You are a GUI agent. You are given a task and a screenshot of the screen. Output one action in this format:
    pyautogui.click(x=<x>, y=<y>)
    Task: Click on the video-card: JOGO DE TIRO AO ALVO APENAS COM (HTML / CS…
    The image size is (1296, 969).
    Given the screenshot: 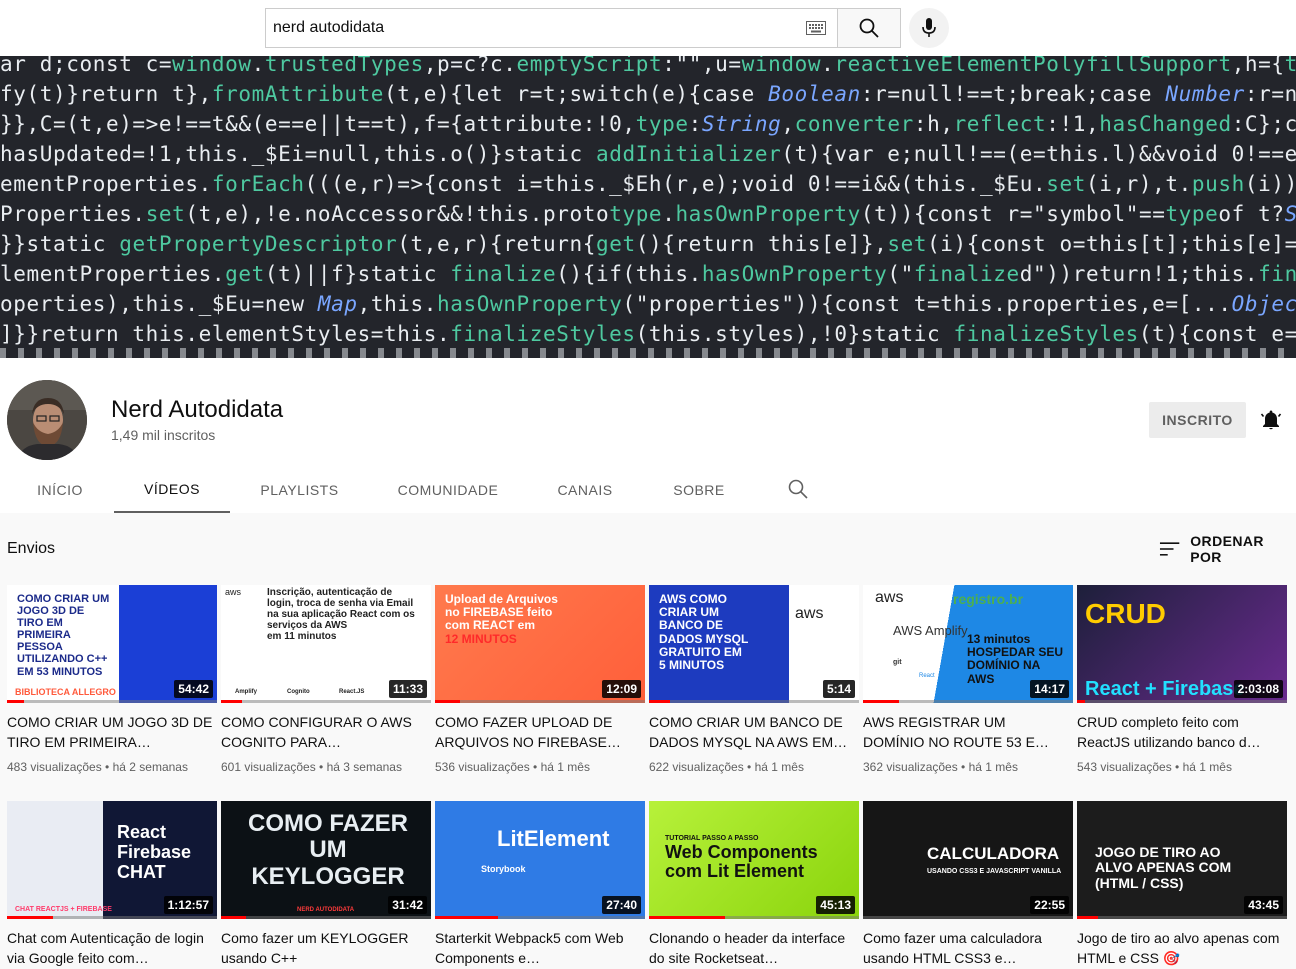 What is the action you would take?
    pyautogui.click(x=1182, y=884)
    